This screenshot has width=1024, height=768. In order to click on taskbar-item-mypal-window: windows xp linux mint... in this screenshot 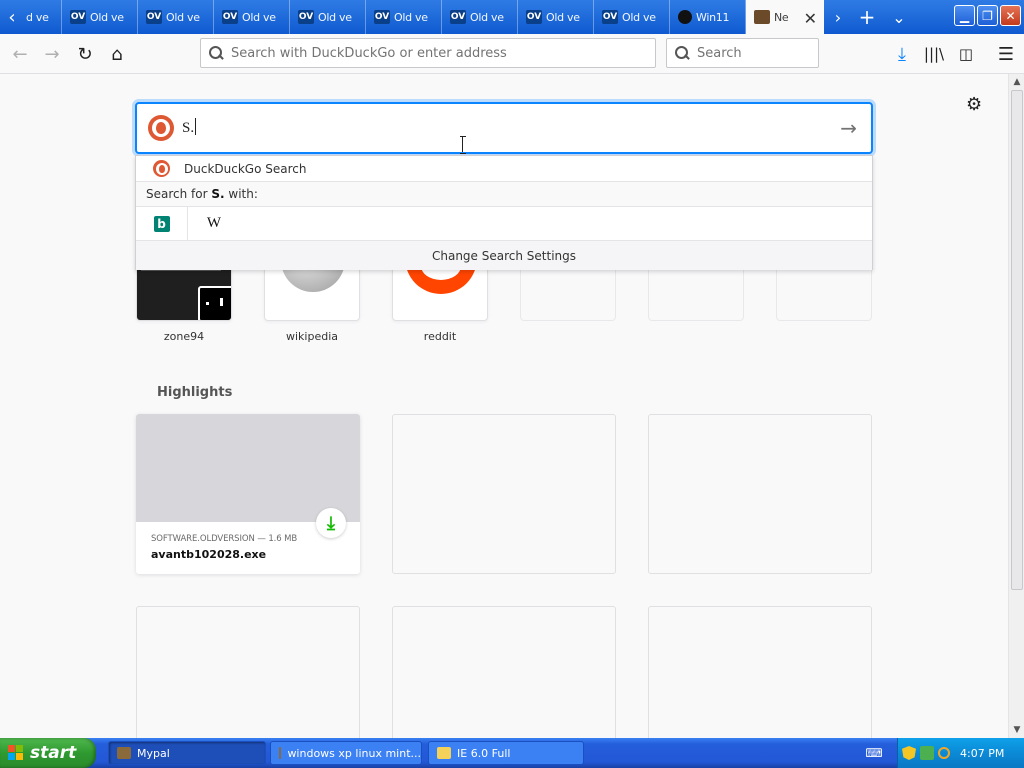, I will do `click(346, 753)`.